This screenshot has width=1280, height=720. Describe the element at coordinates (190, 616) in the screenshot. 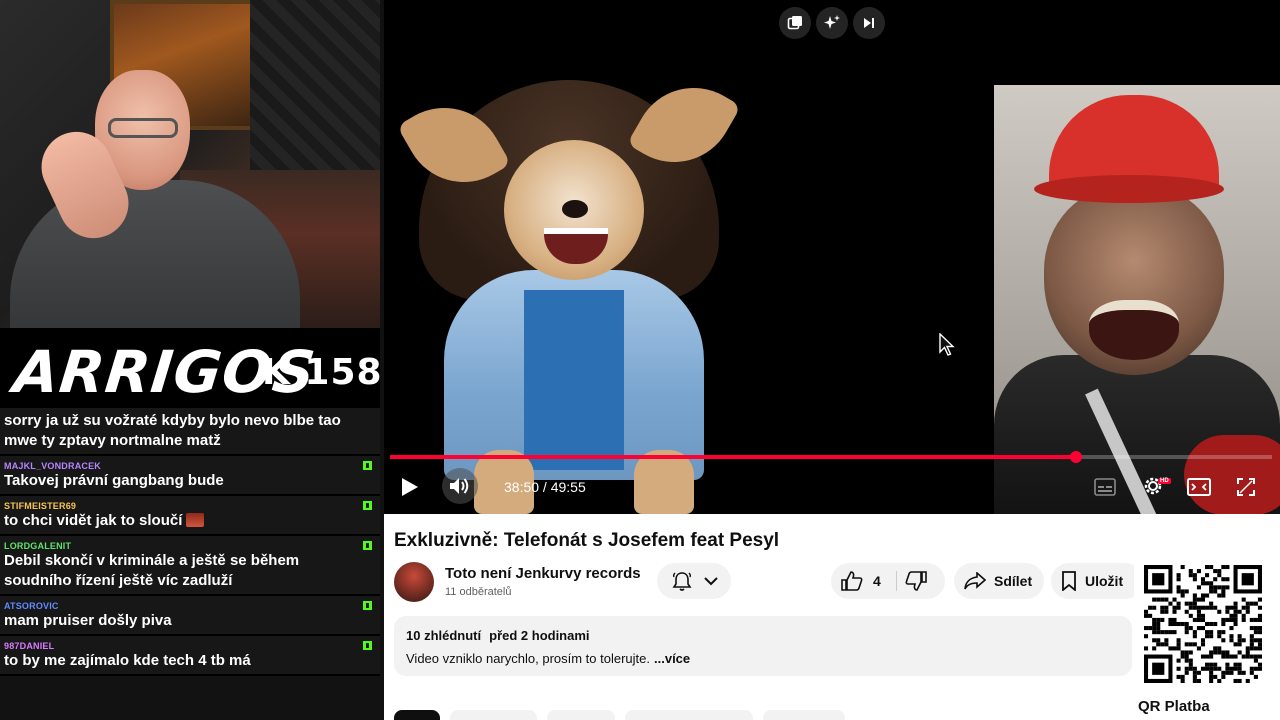

I see `chat-message: ATSOROVIC mam pruiser došly piva` at that location.